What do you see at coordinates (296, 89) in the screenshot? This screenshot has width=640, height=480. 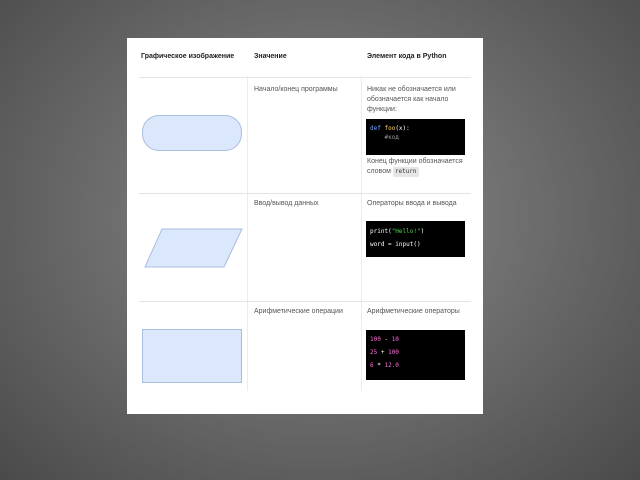 I see `meaning-text: Начало/конец программы` at bounding box center [296, 89].